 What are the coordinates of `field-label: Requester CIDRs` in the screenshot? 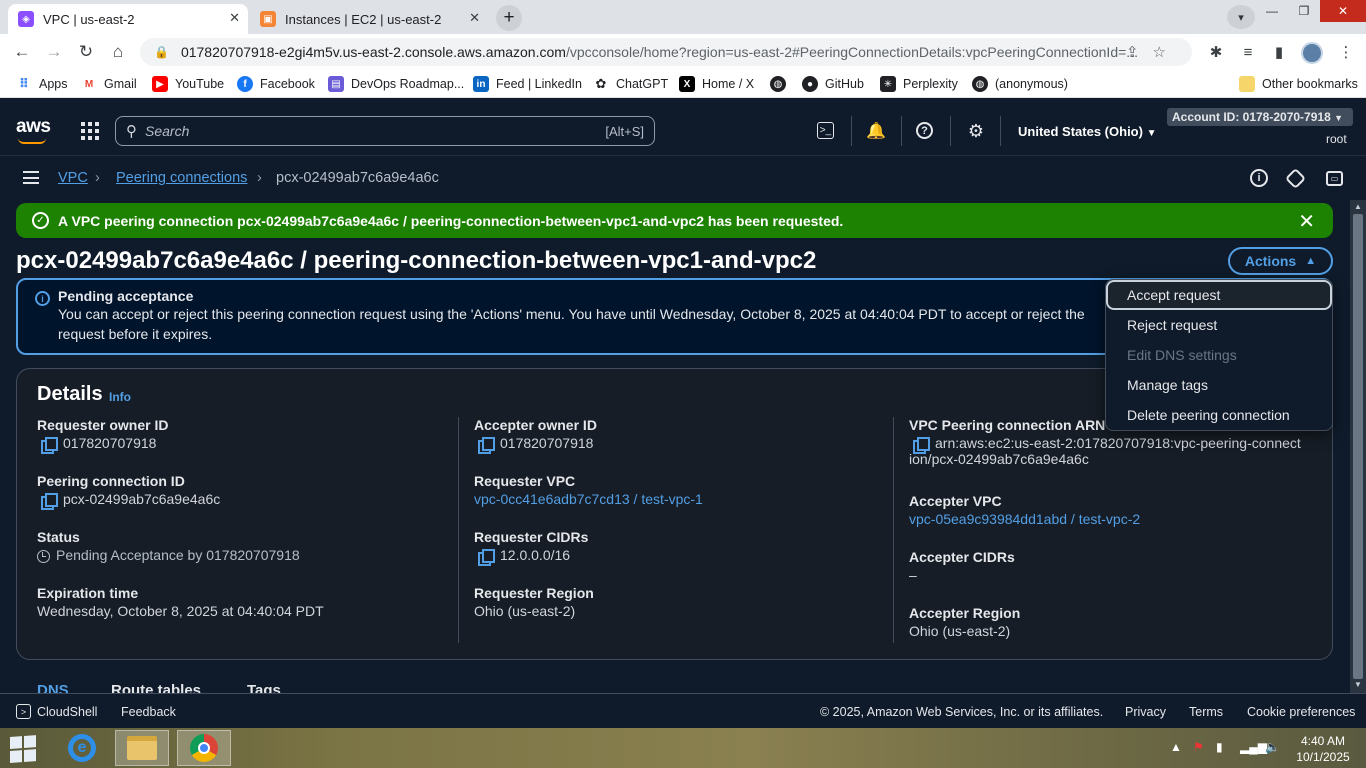 It's located at (531, 537).